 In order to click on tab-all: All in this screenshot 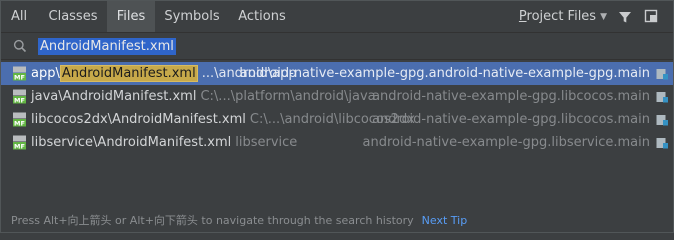, I will do `click(19, 16)`.